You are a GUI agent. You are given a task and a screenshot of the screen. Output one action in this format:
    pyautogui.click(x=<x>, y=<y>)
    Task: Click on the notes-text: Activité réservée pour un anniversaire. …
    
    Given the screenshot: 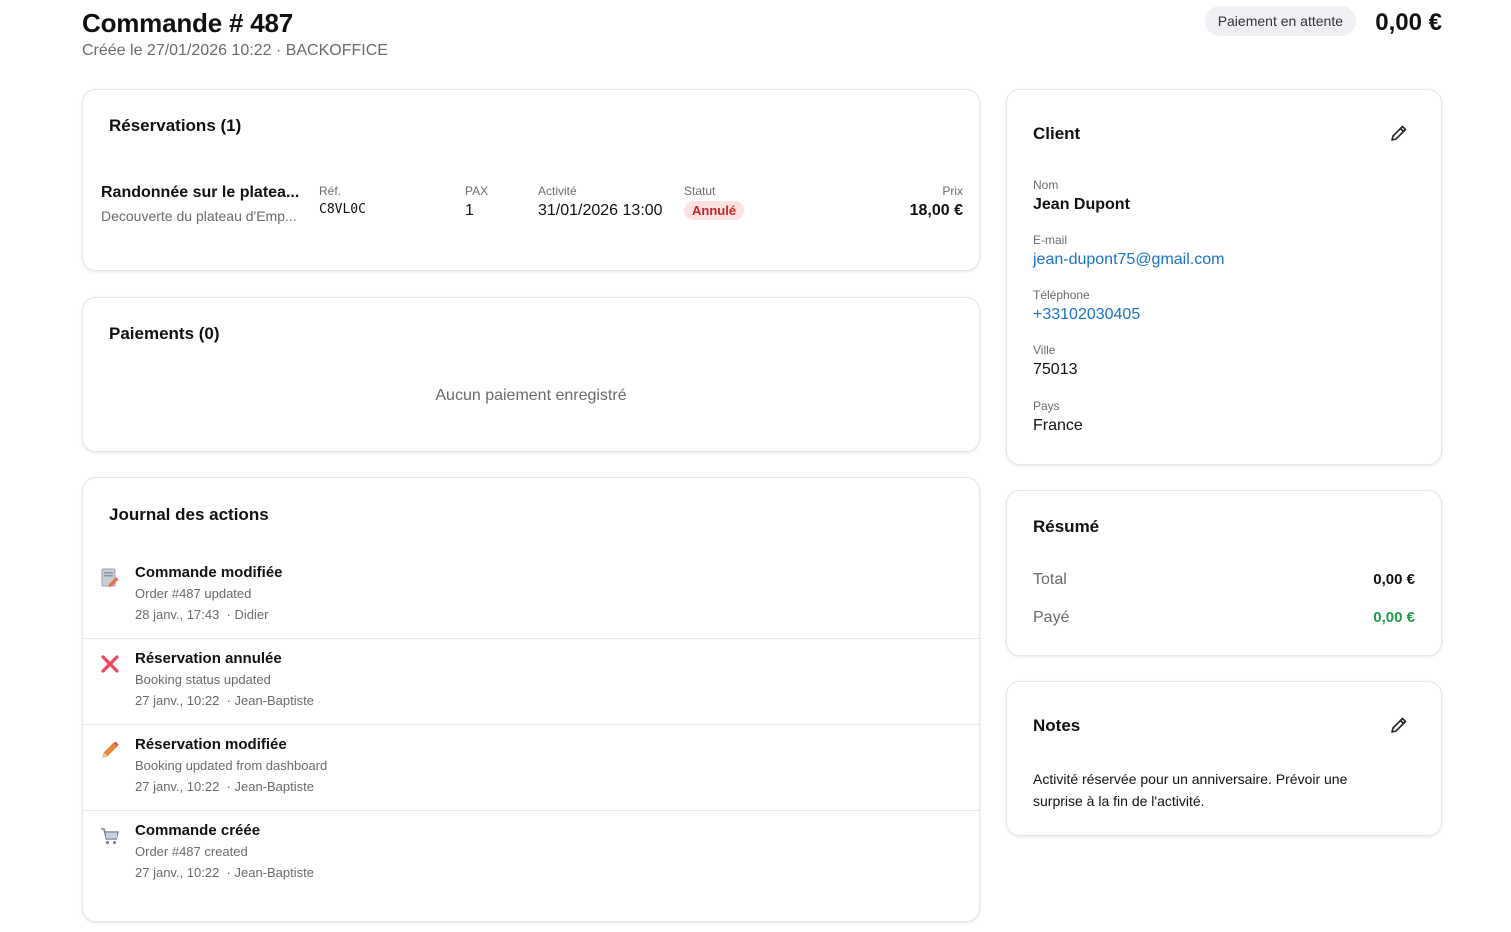 What is the action you would take?
    pyautogui.click(x=1190, y=790)
    